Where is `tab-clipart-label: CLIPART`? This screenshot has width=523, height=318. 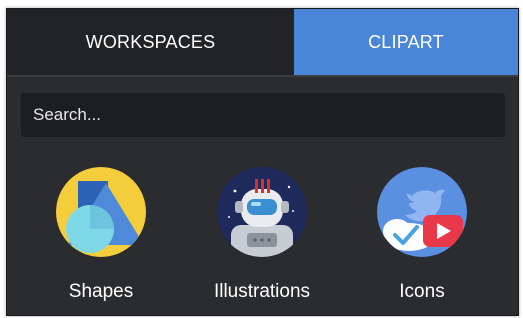
tab-clipart-label: CLIPART is located at coordinates (406, 41).